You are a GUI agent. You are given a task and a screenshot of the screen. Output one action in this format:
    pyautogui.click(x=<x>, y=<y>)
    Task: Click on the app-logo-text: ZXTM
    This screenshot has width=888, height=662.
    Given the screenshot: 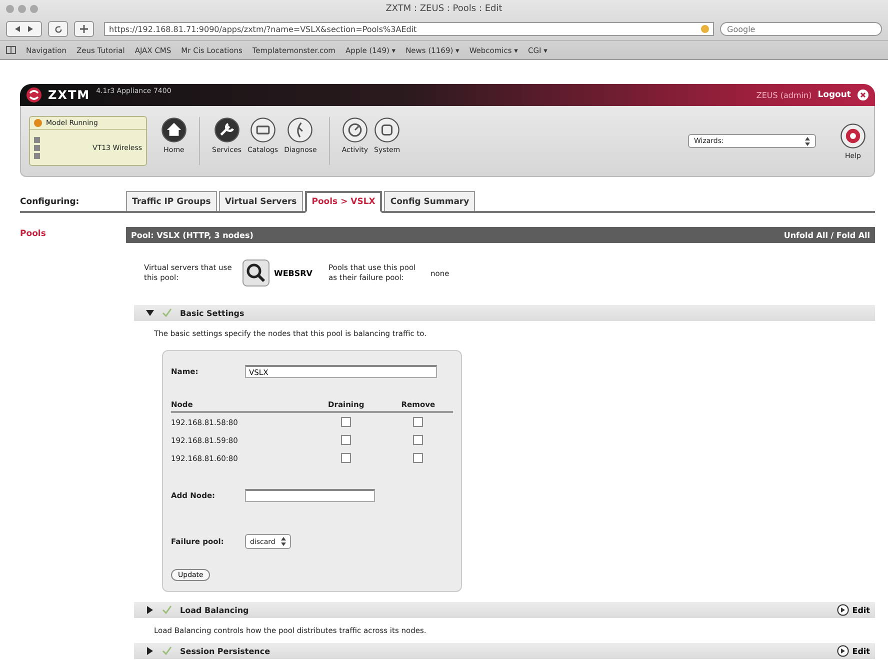 What is the action you would take?
    pyautogui.click(x=69, y=95)
    